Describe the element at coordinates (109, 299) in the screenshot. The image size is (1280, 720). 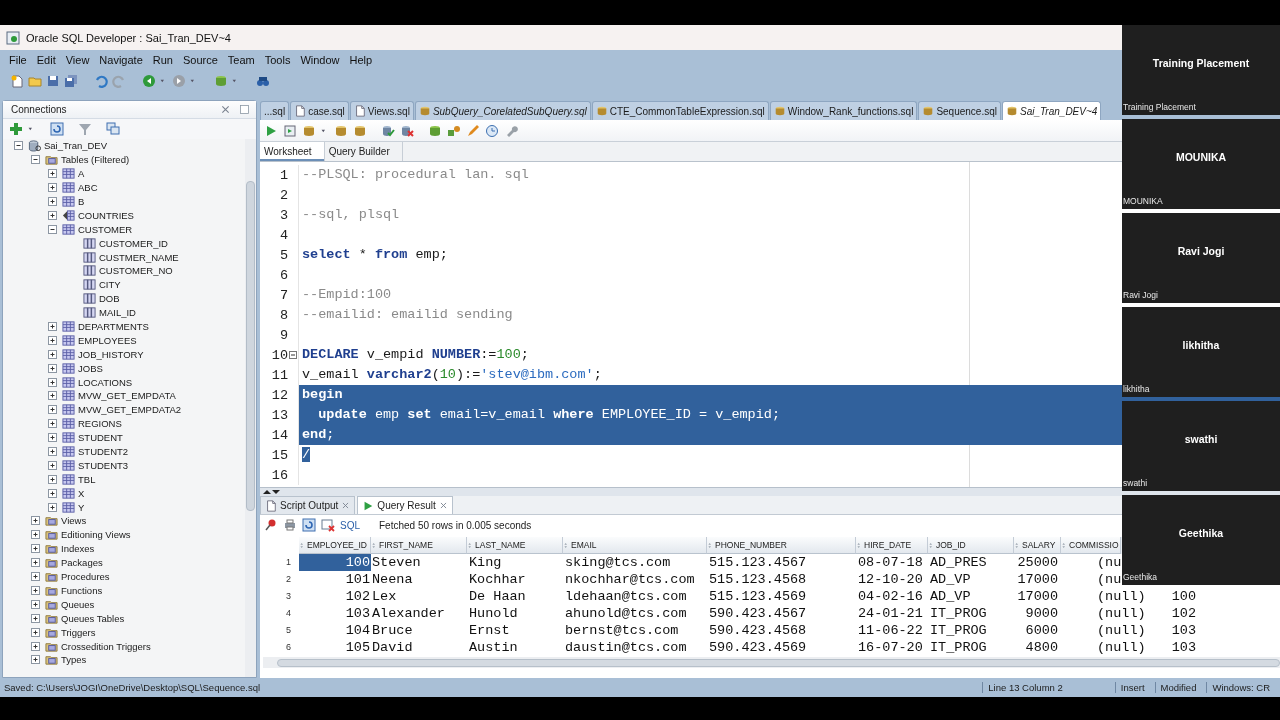
I see `tree-item: DOB` at that location.